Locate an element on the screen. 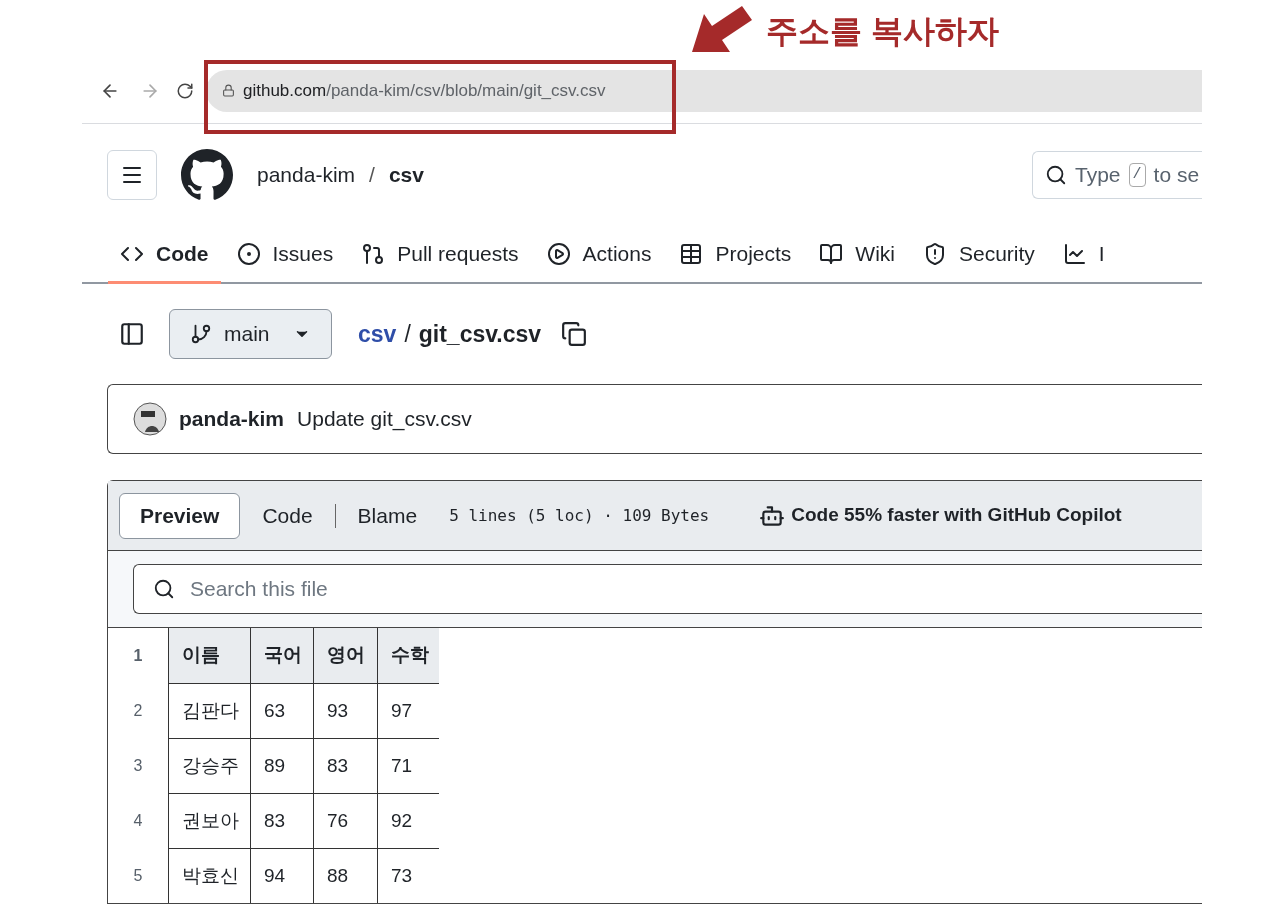 The width and height of the screenshot is (1271, 922). breadcrumb-repo-link: csv is located at coordinates (377, 334).